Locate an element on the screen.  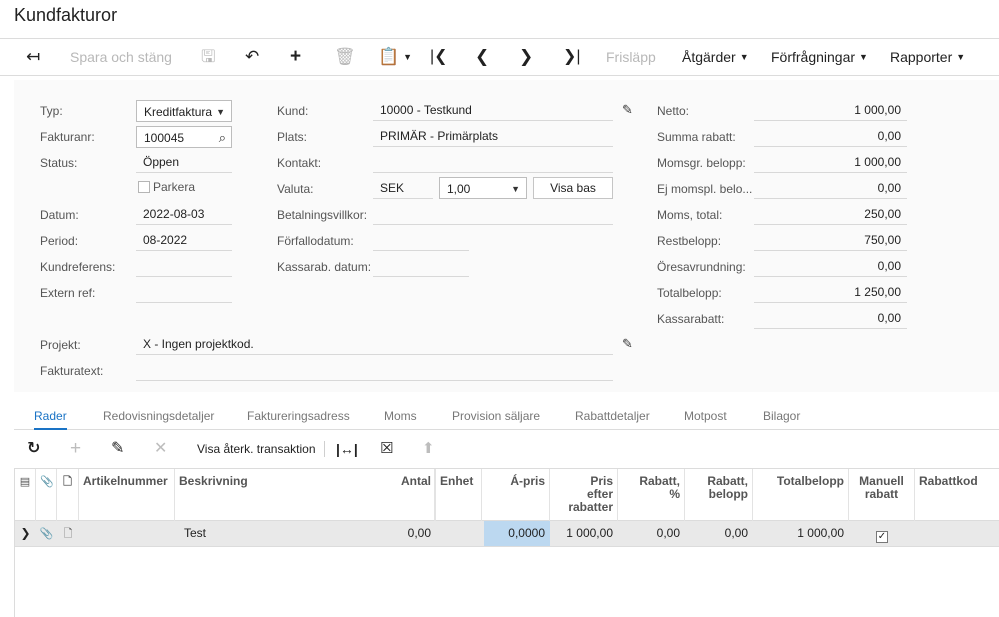
clipboard-icon: 📋 ▼ is located at coordinates (395, 57).